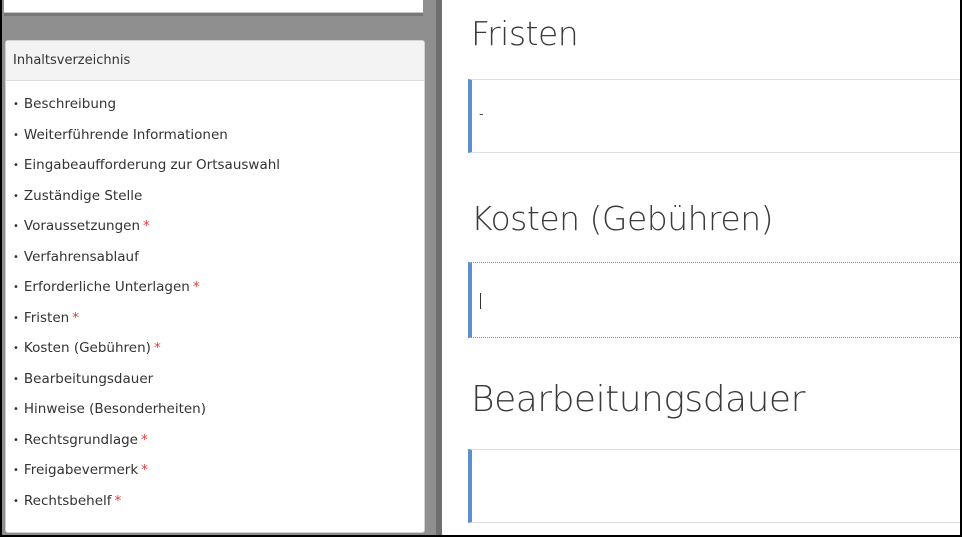 The image size is (962, 537). I want to click on toc-item-label: Bearbeitungsdauer, so click(88, 379).